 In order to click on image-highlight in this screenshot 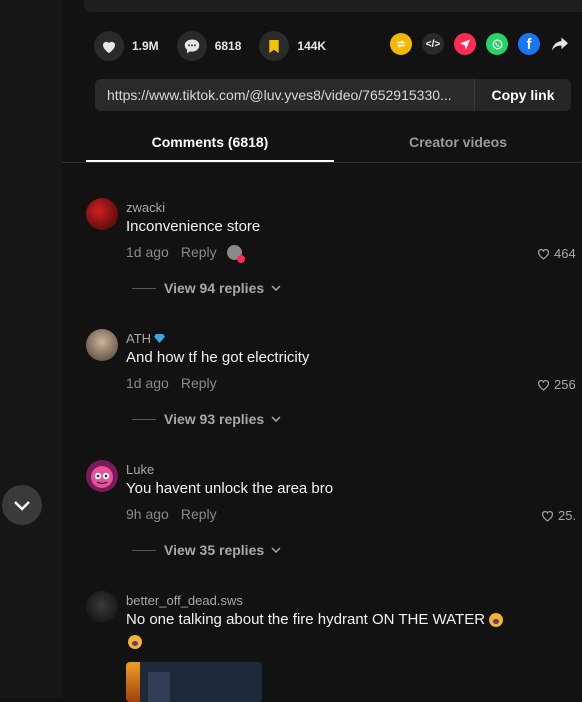, I will do `click(133, 682)`.